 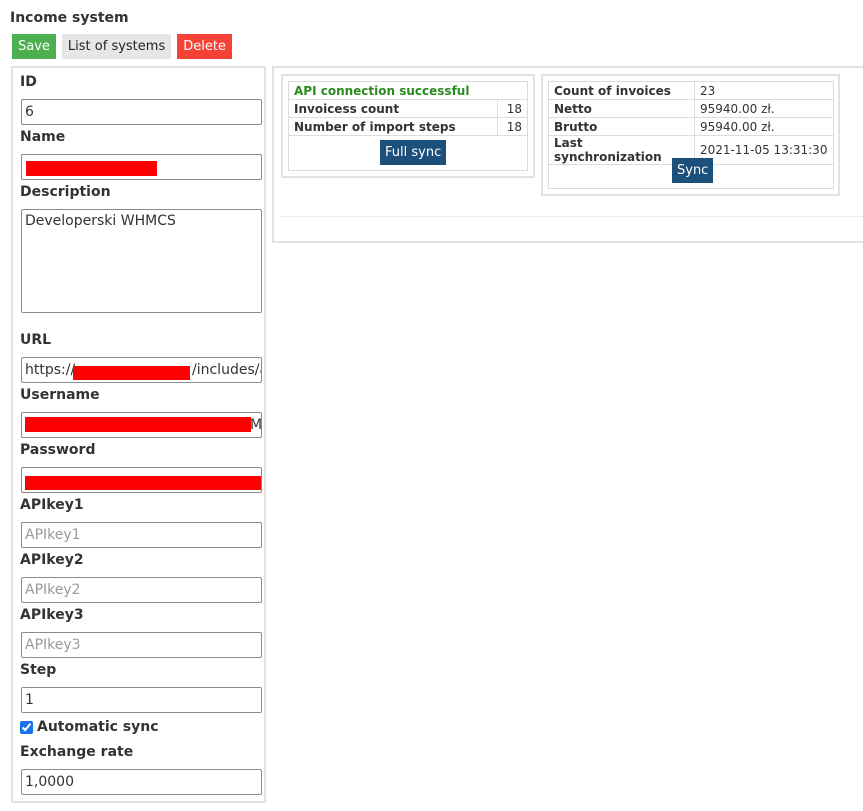 What do you see at coordinates (764, 126) in the screenshot?
I see `brutto-value: 95940.00 zł.` at bounding box center [764, 126].